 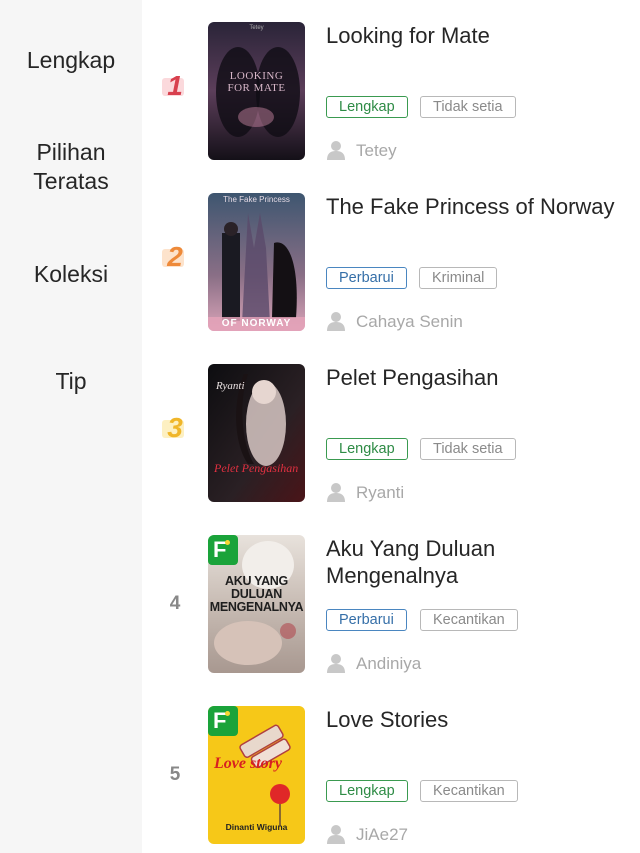 What do you see at coordinates (380, 492) in the screenshot?
I see `author-name: Ryanti` at bounding box center [380, 492].